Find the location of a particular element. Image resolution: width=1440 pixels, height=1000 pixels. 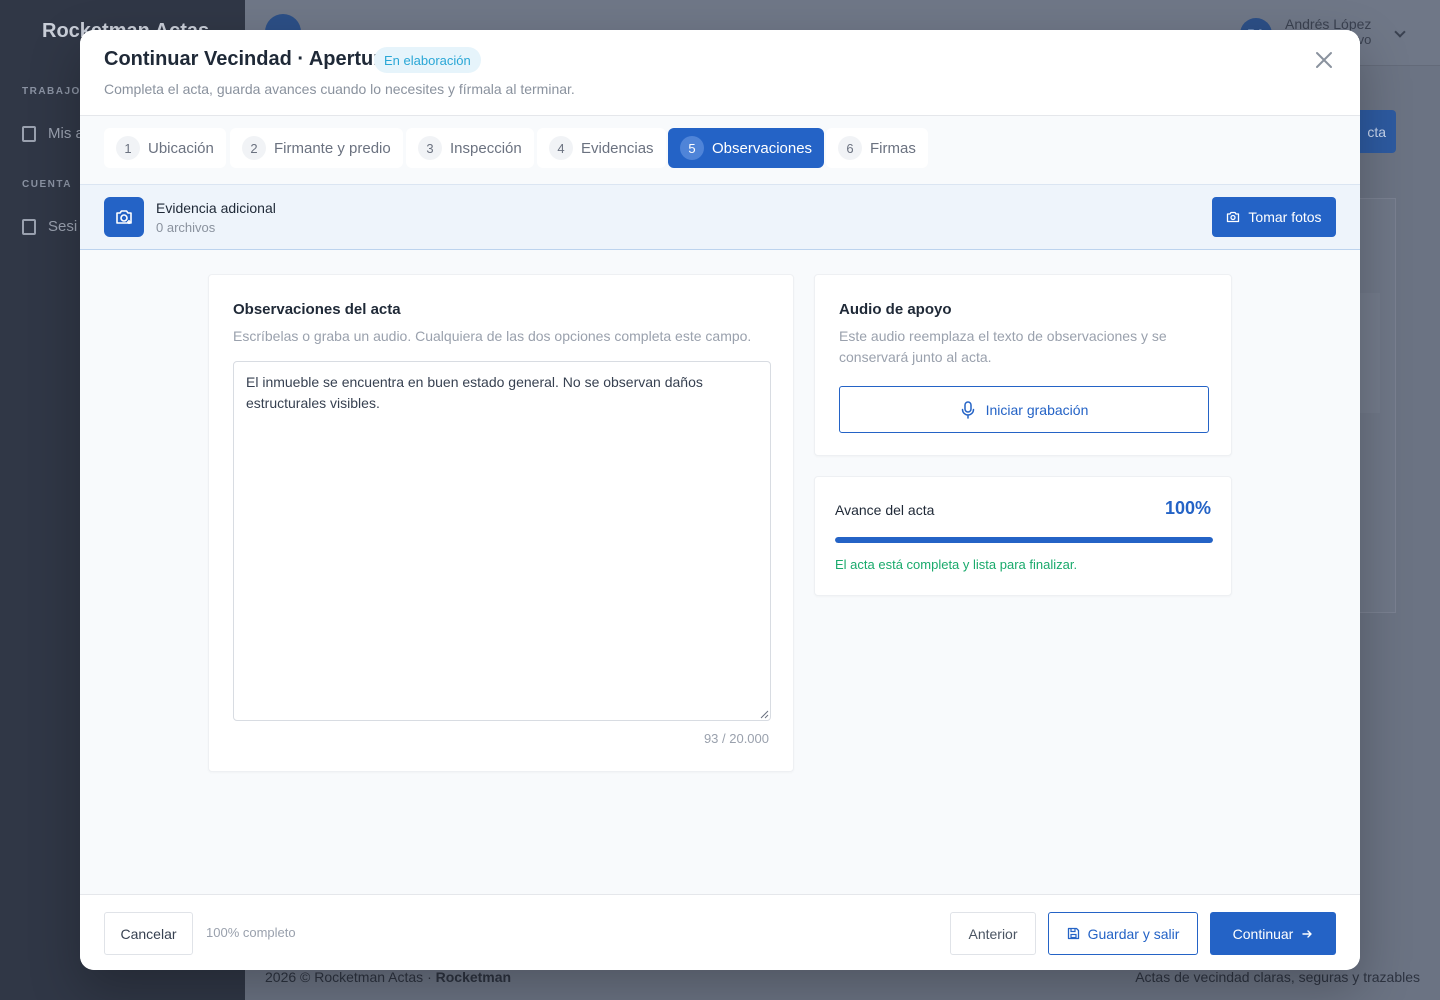

resize-grip-icon is located at coordinates (764, 714).